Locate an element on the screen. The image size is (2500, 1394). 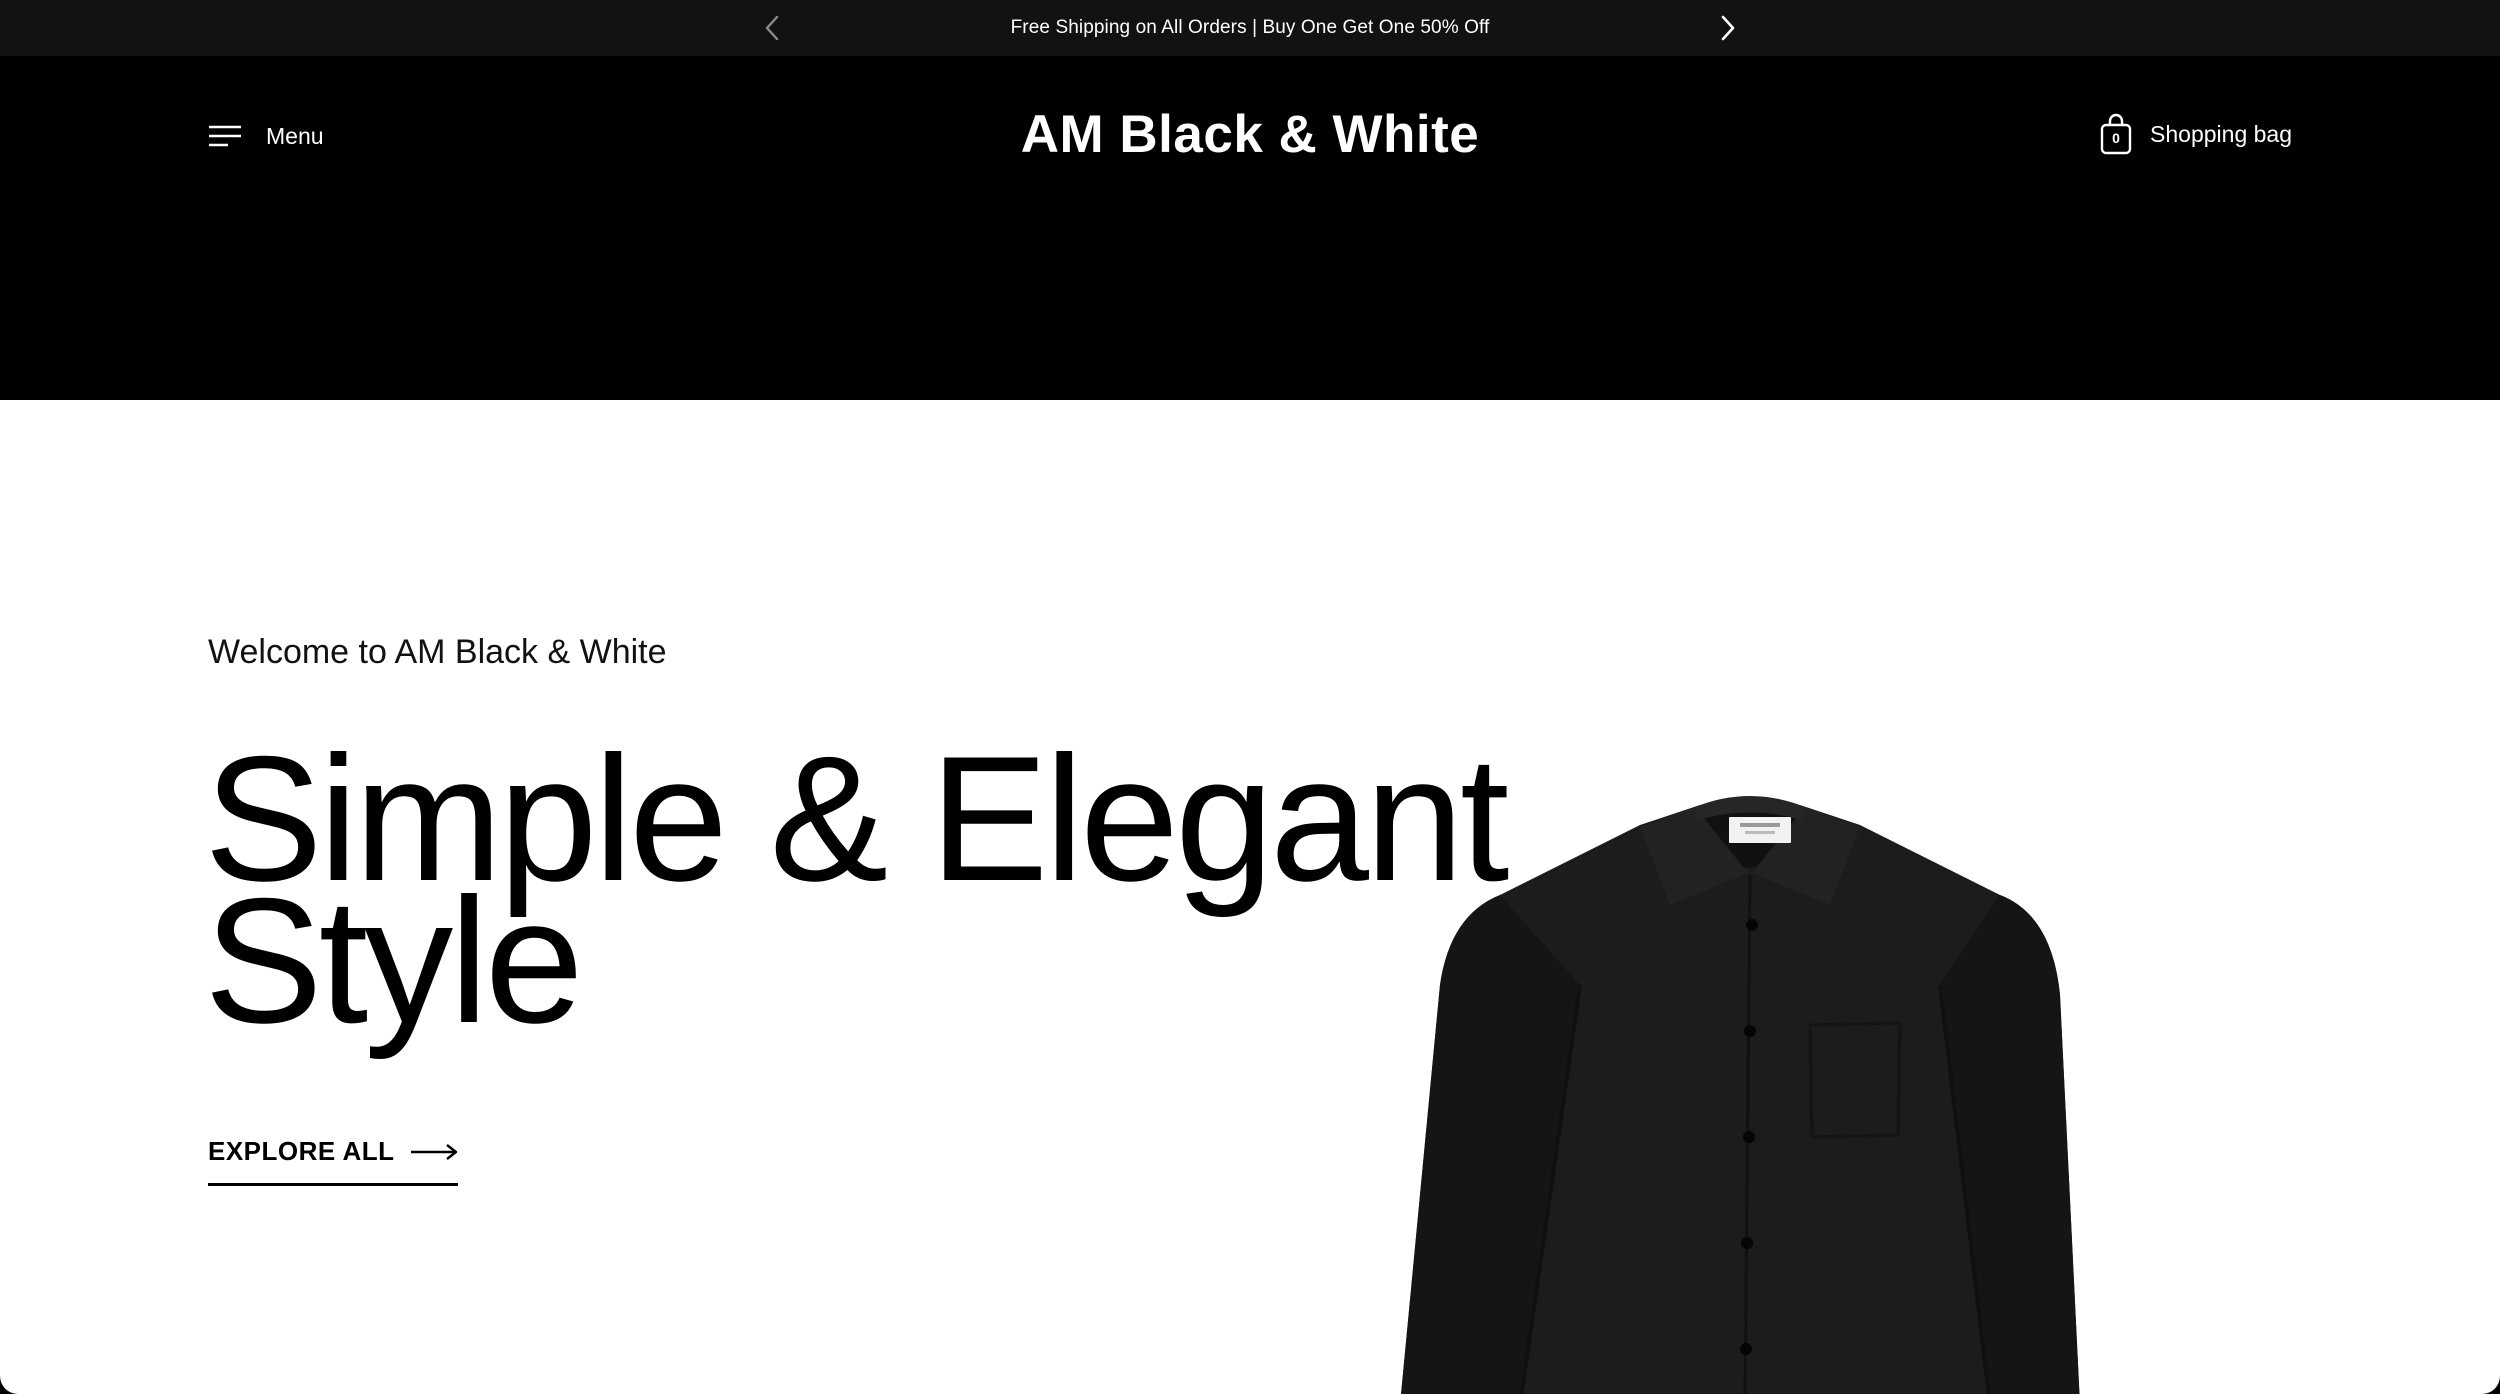
announcement-next-button is located at coordinates (1728, 28).